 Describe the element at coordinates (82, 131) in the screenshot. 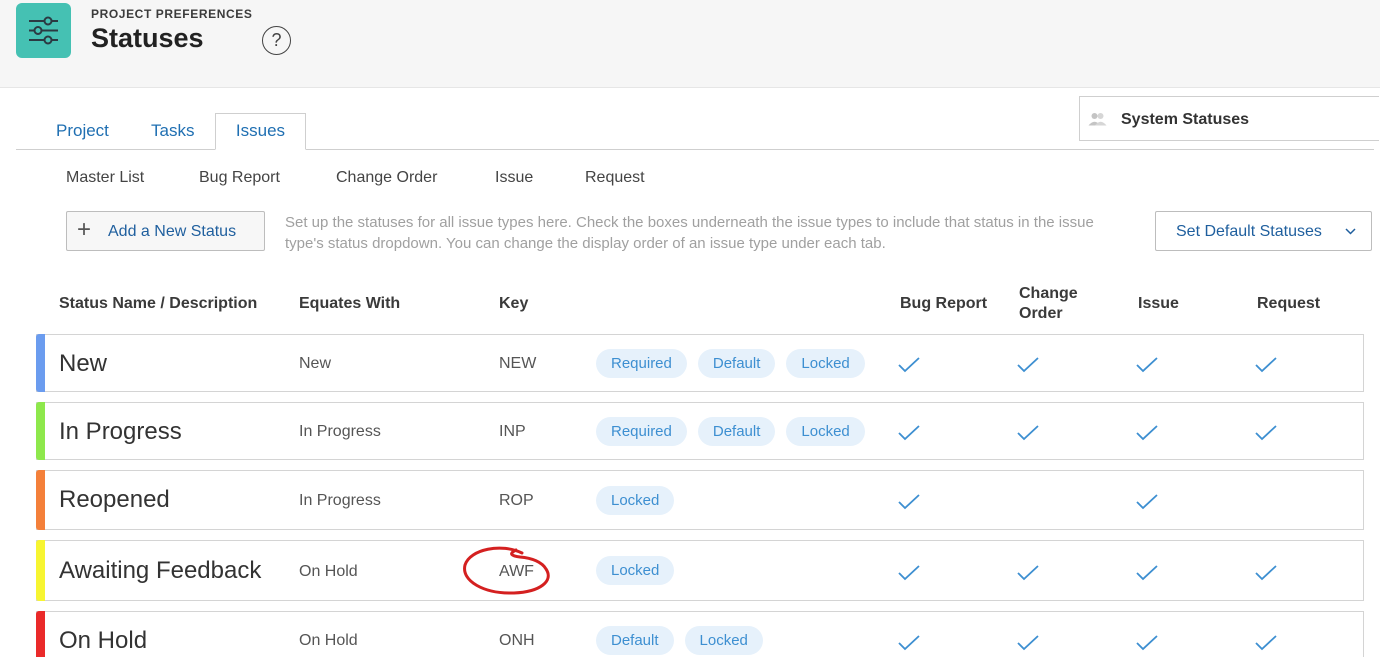

I see `tab-project: Project` at that location.